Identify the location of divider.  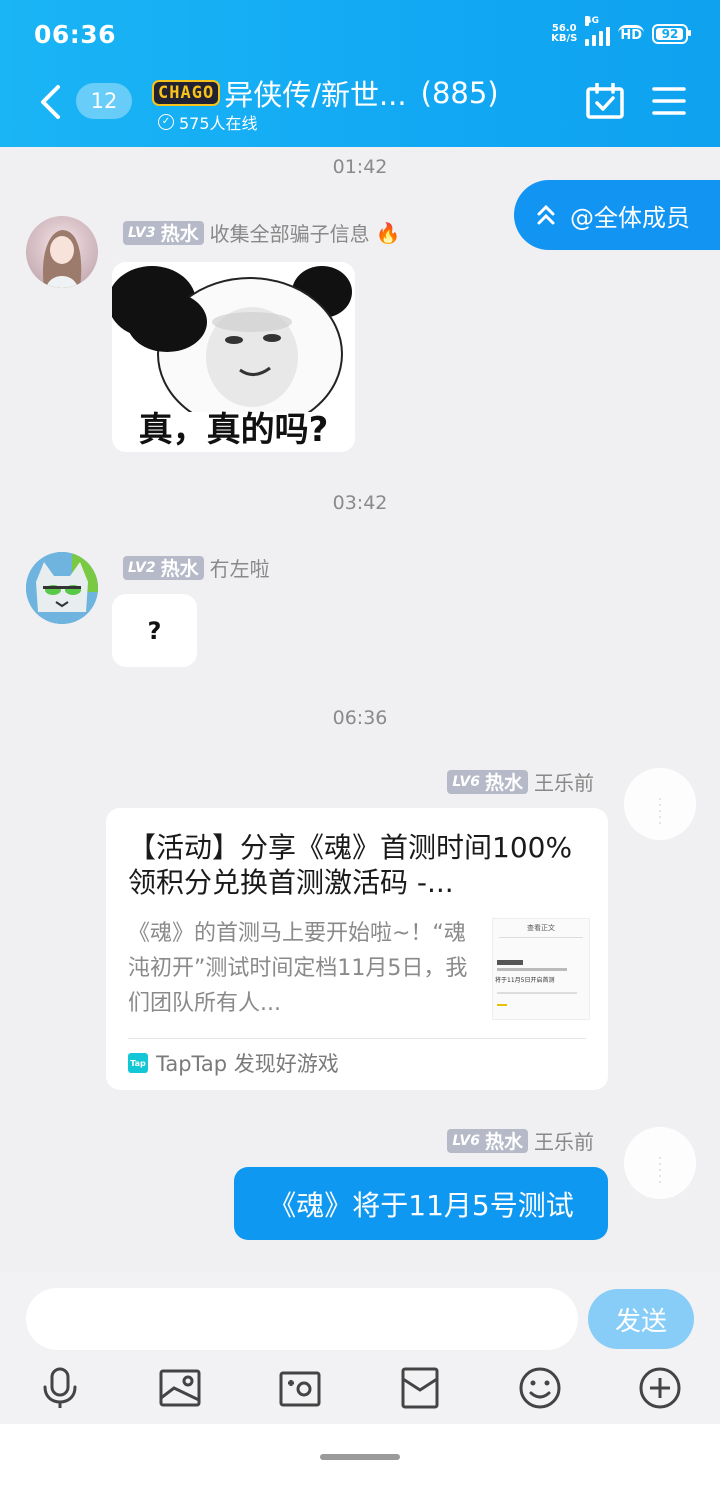
(357, 1038).